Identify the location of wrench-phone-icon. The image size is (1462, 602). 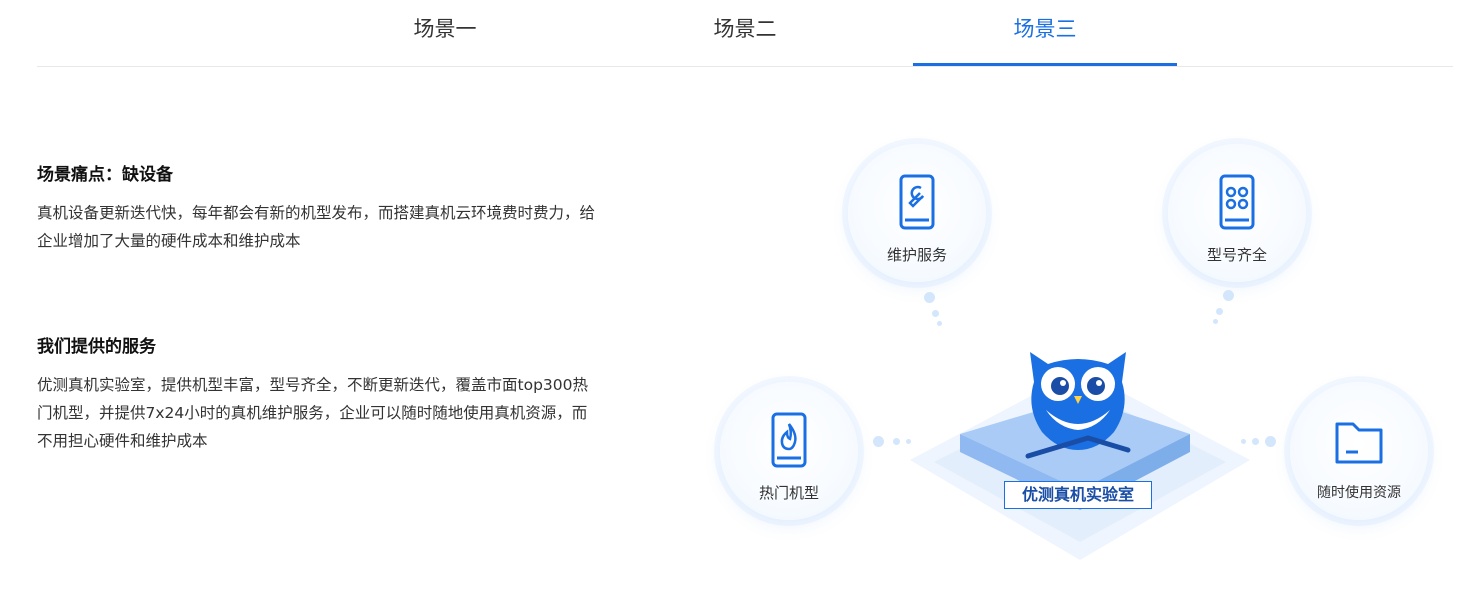
(917, 202).